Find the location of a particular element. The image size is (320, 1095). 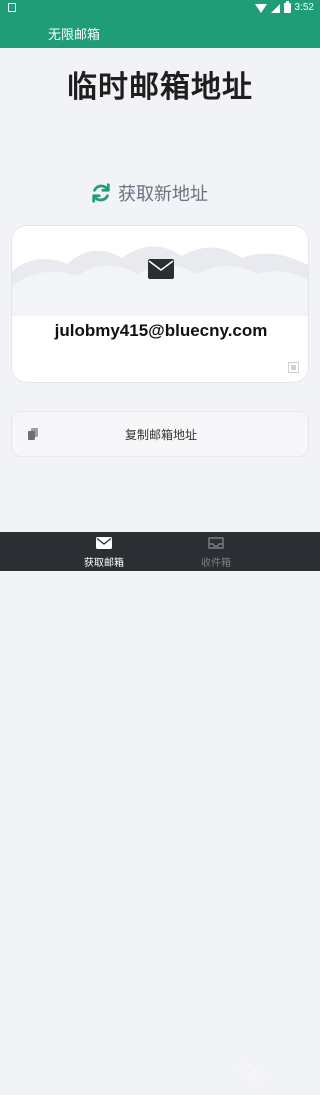

tab-inbox: 收件箱 is located at coordinates (216, 553).